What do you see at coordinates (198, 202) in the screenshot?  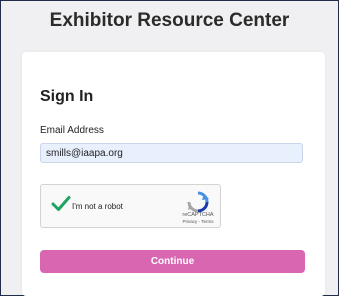 I see `recaptcha-logo-icon` at bounding box center [198, 202].